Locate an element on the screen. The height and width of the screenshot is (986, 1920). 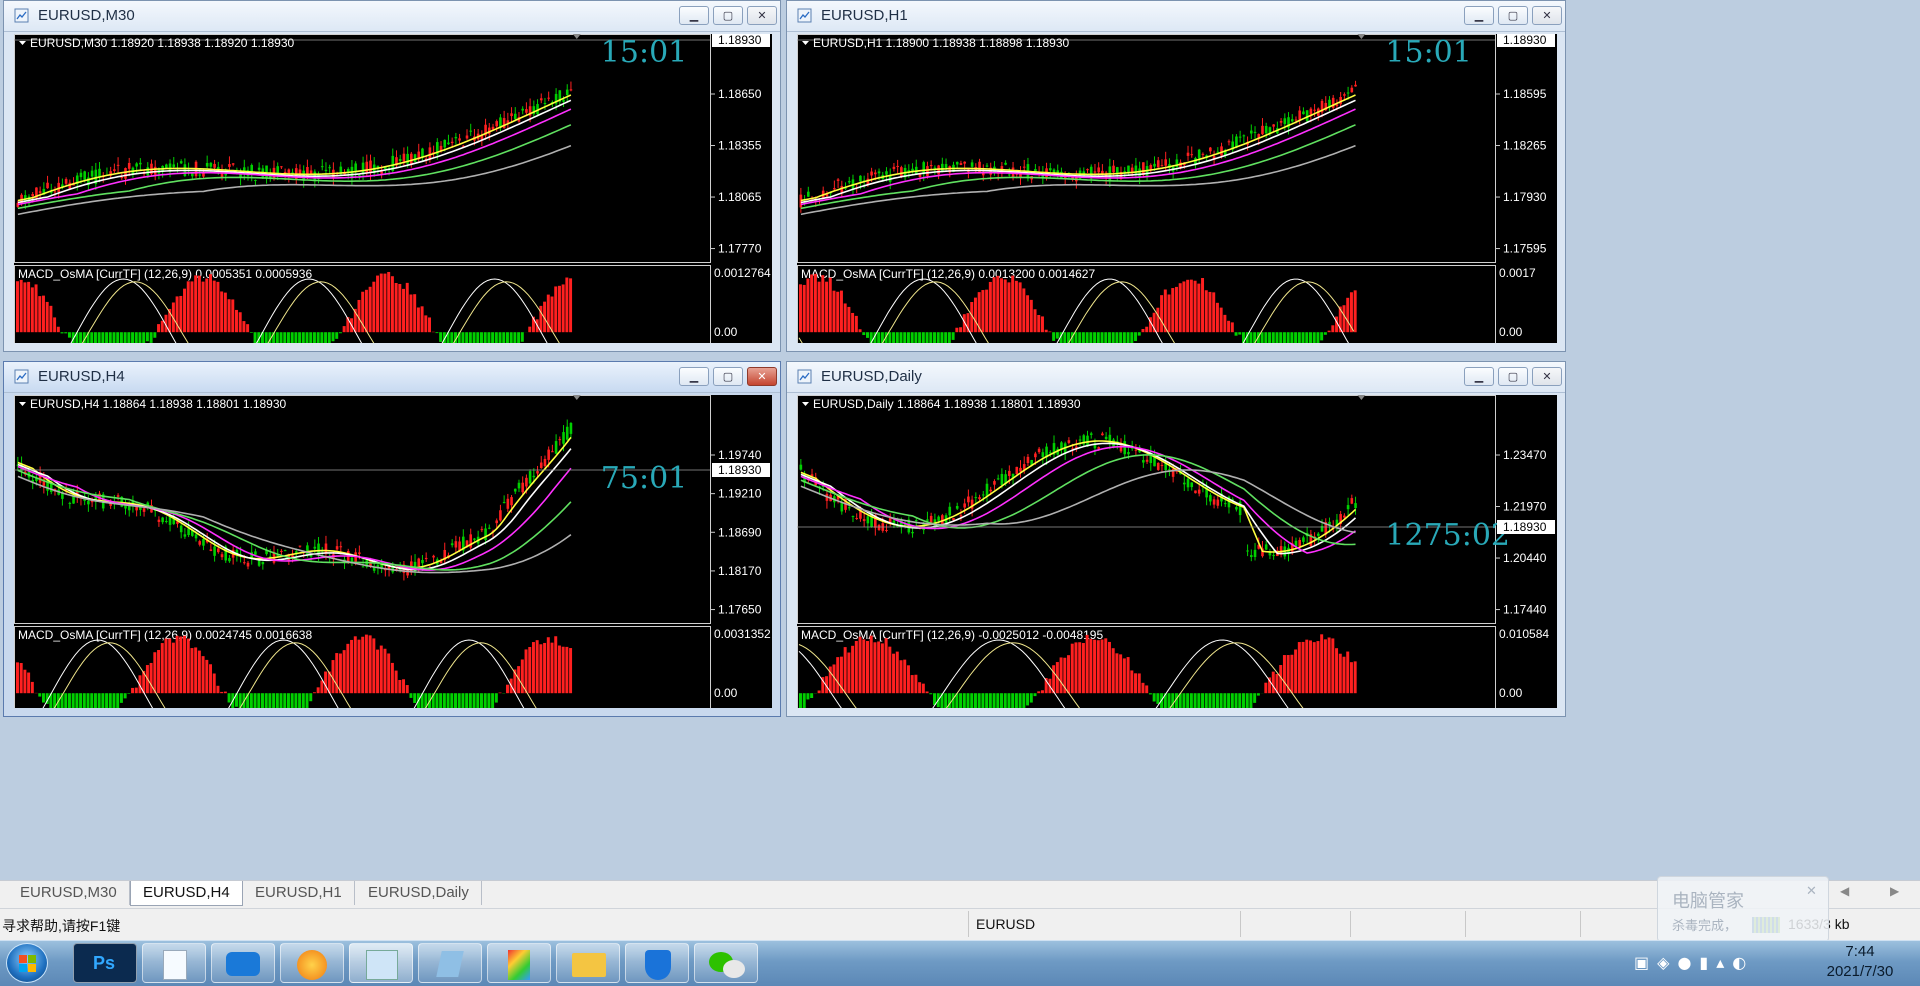
price-scale-label: 1.18595 is located at coordinates (1525, 94).